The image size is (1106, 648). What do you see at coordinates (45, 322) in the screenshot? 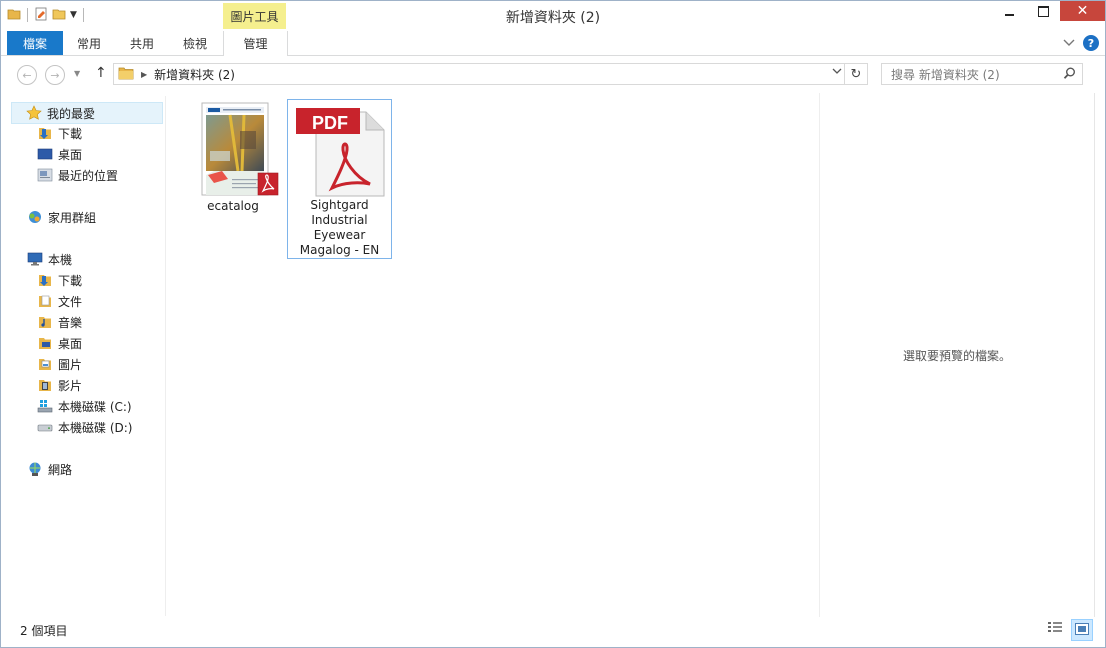
I see `music-folder-icon` at bounding box center [45, 322].